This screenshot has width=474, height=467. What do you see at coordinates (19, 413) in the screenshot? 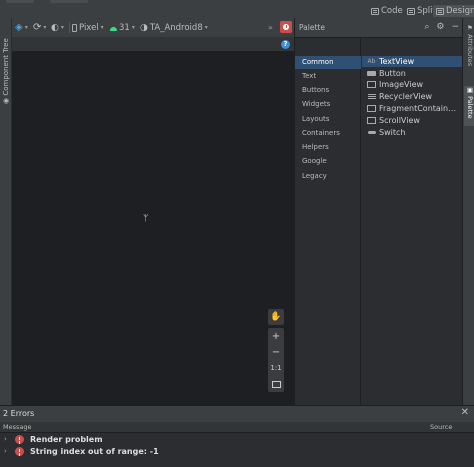
I see `problems-title: 2 Errors` at bounding box center [19, 413].